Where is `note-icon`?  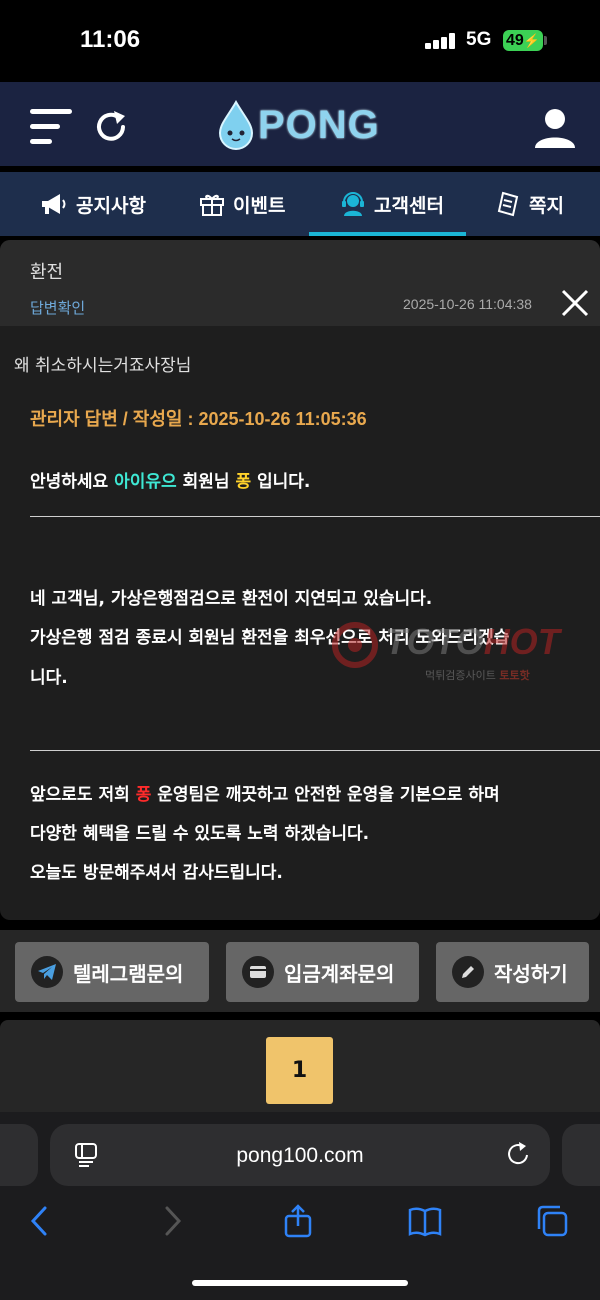
note-icon is located at coordinates (508, 204).